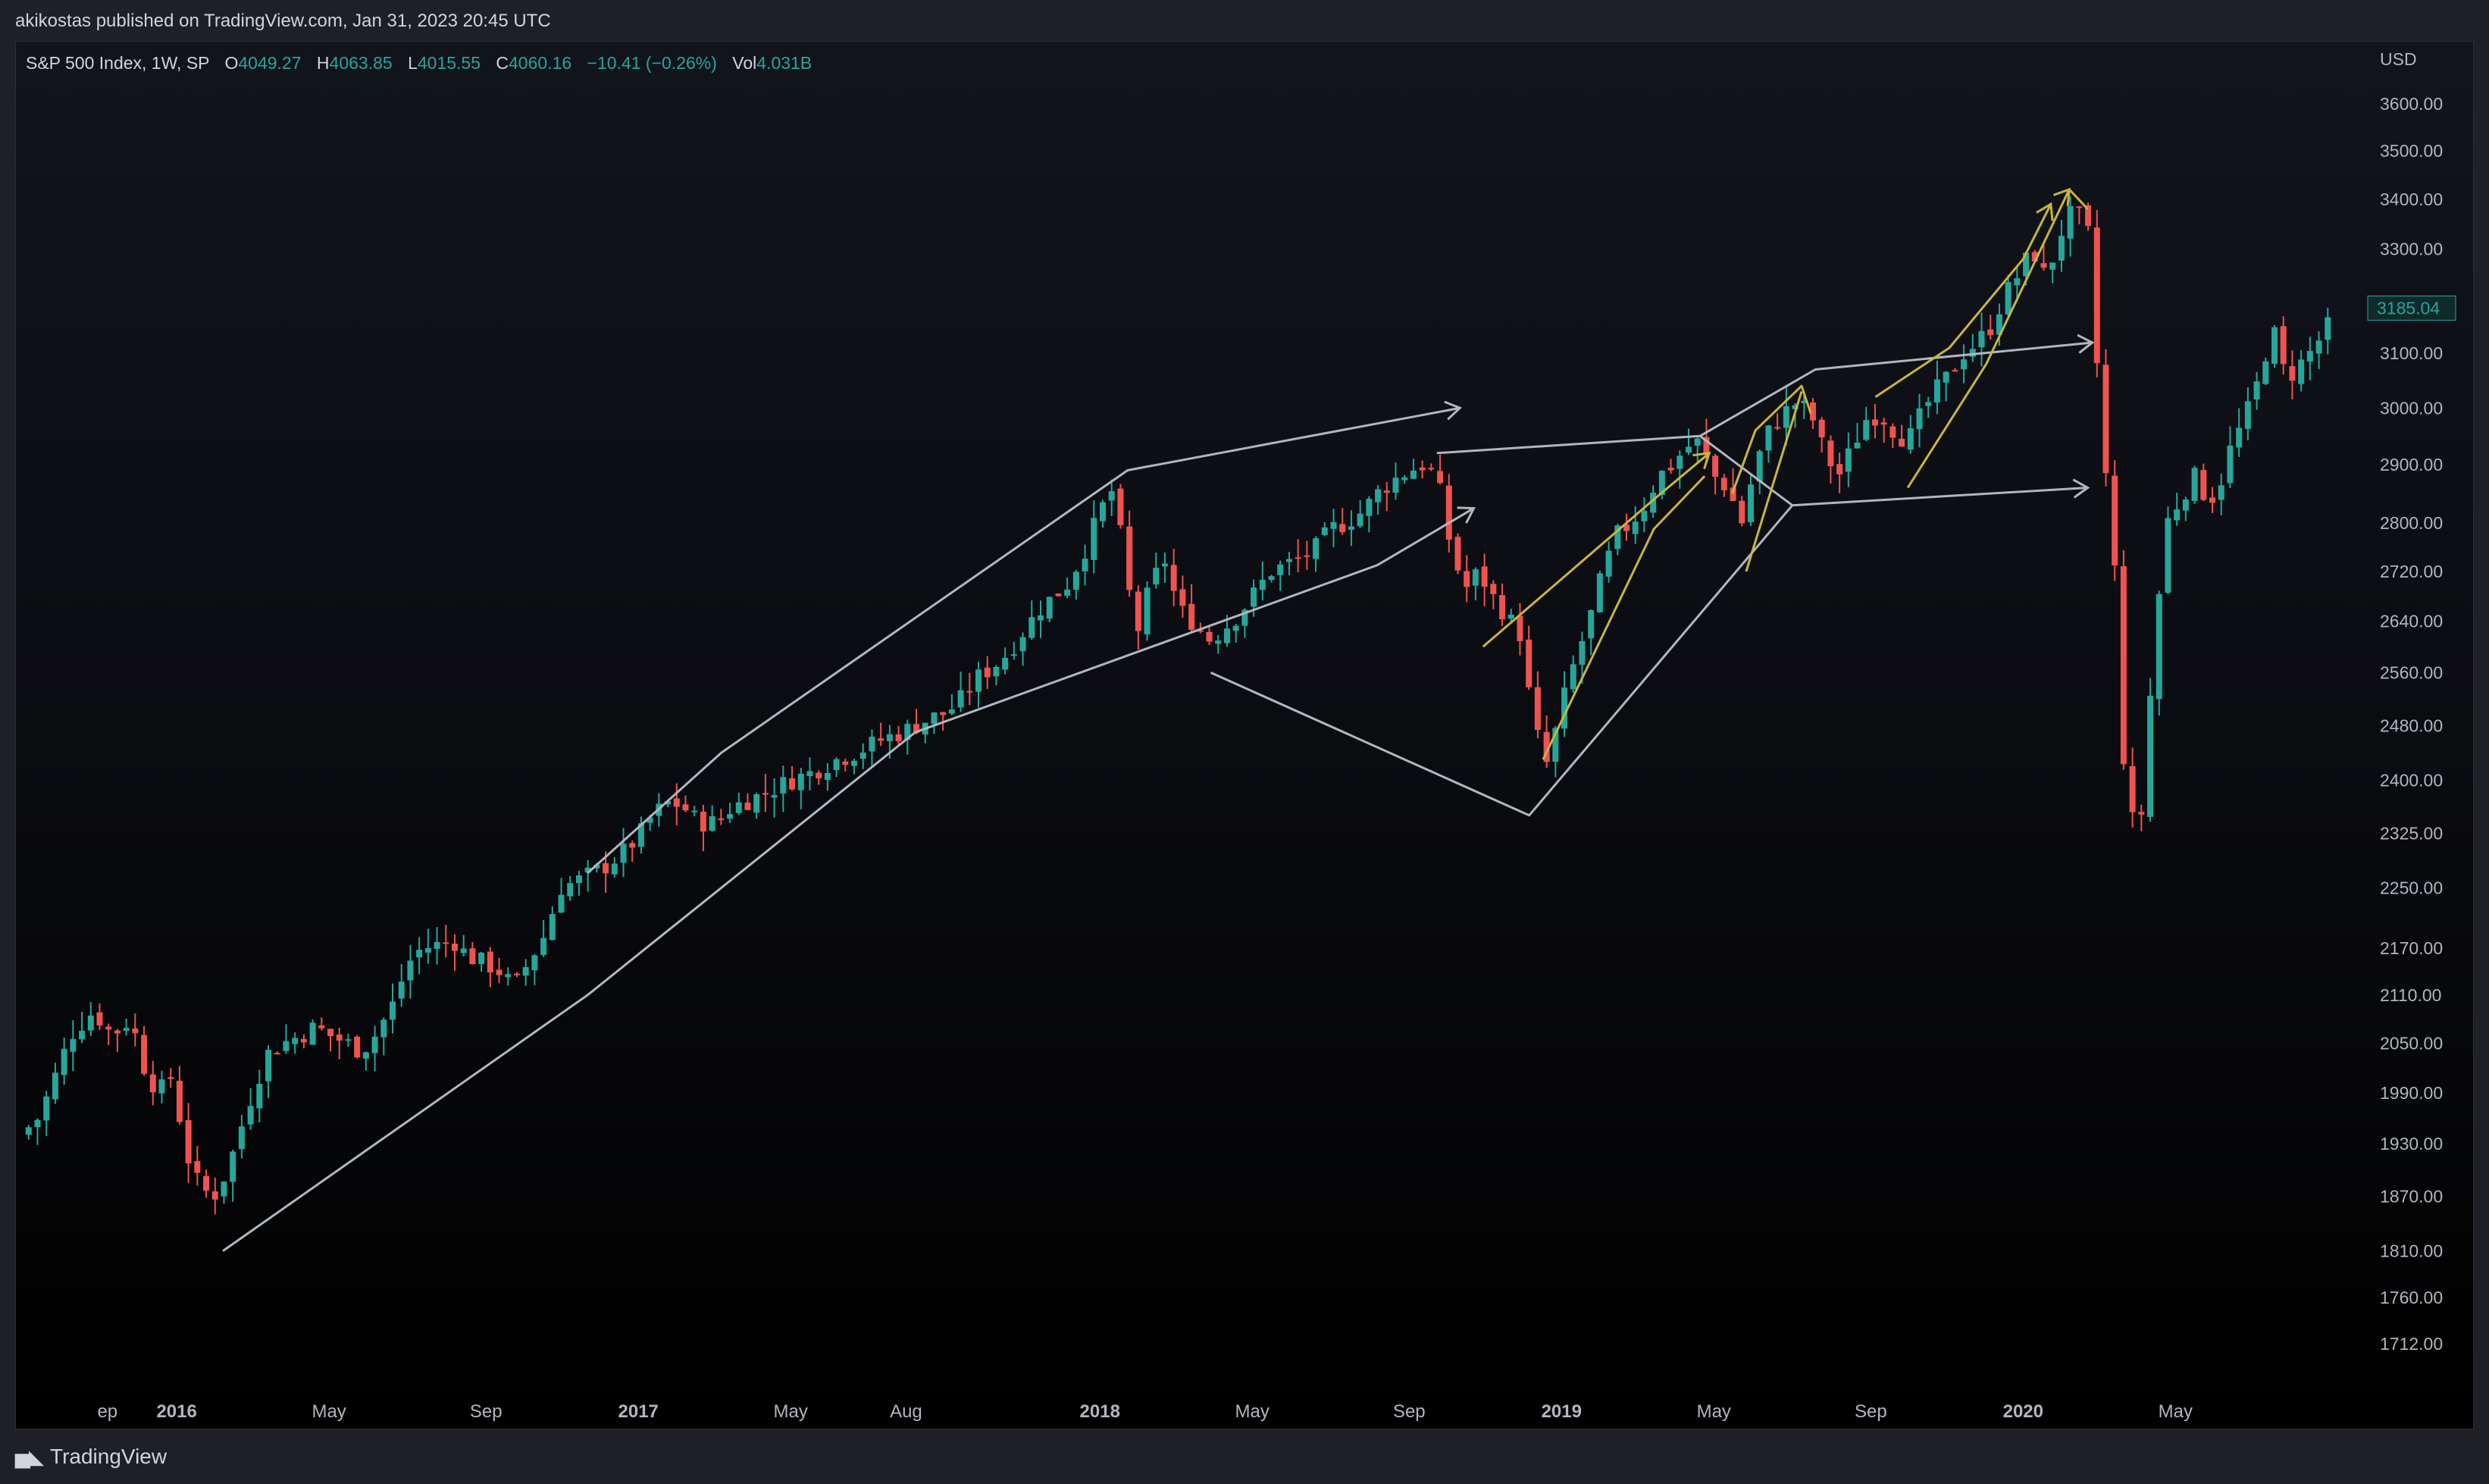 This screenshot has height=1484, width=2489. Describe the element at coordinates (2411, 151) in the screenshot. I see `y-tick-label: 3500.00` at that location.